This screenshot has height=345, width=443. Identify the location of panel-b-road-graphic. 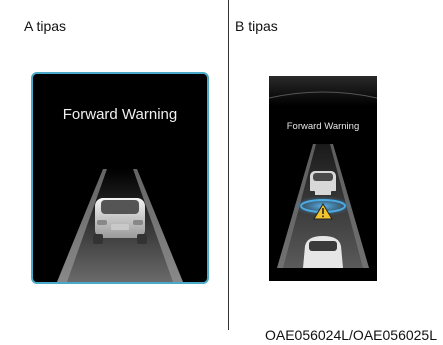
(323, 178).